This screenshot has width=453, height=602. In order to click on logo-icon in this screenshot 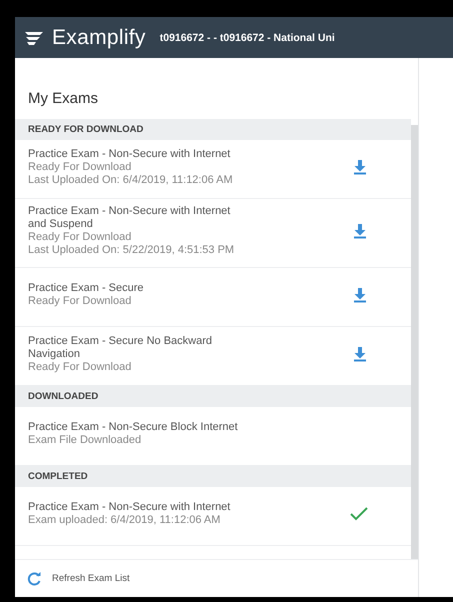, I will do `click(34, 38)`.